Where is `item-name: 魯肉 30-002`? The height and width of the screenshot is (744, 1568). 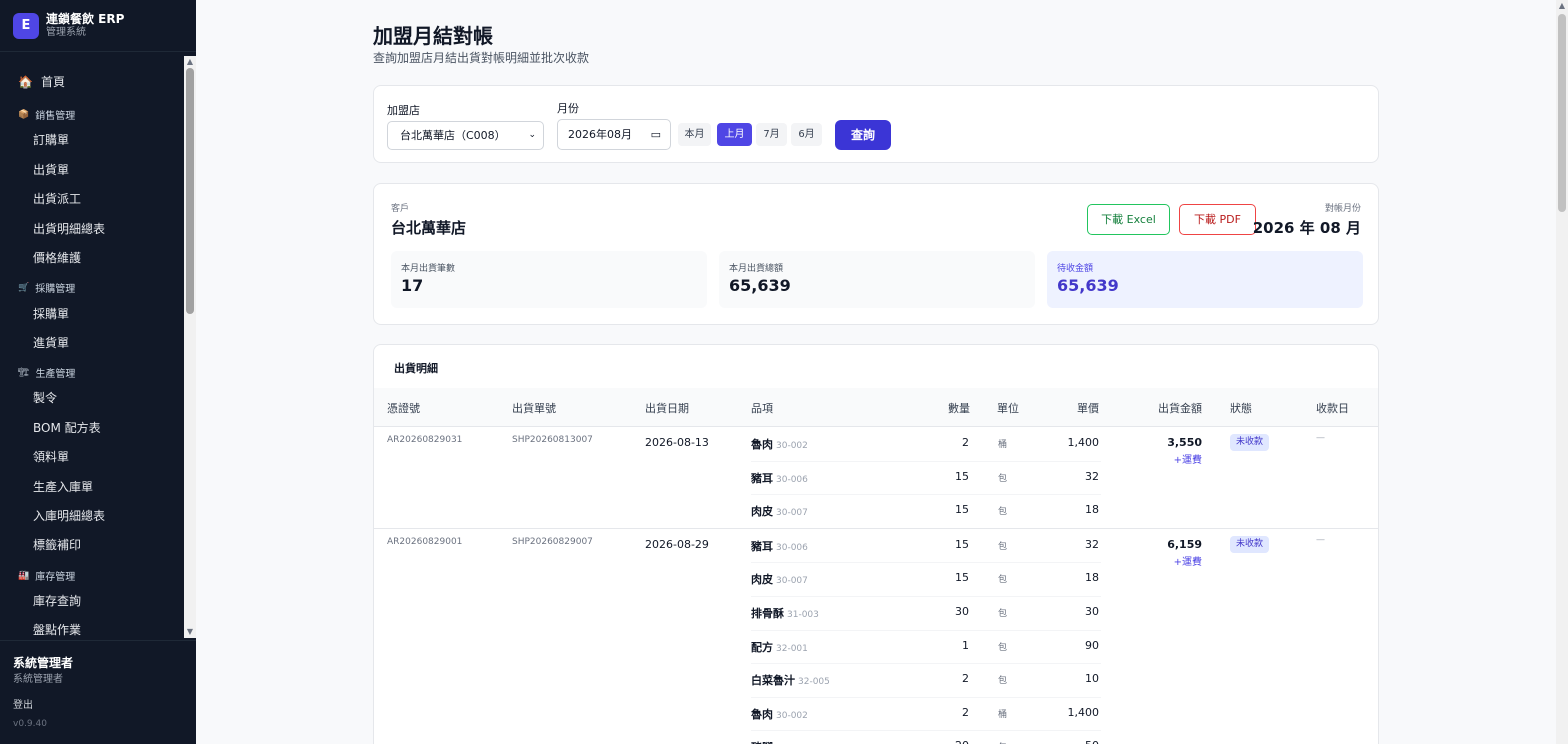
item-name: 魯肉 30-002 is located at coordinates (779, 714).